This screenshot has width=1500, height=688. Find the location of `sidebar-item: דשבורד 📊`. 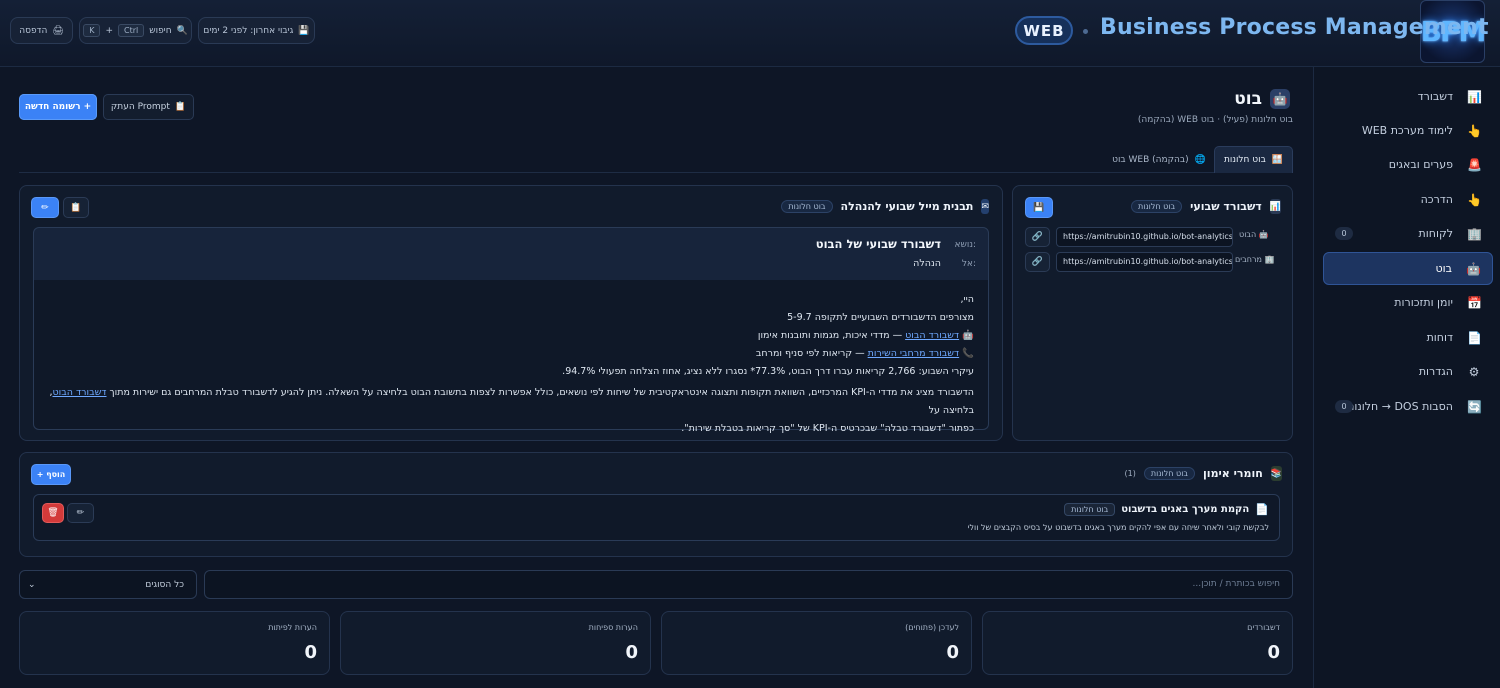

sidebar-item: דשבורד 📊 is located at coordinates (1408, 96).